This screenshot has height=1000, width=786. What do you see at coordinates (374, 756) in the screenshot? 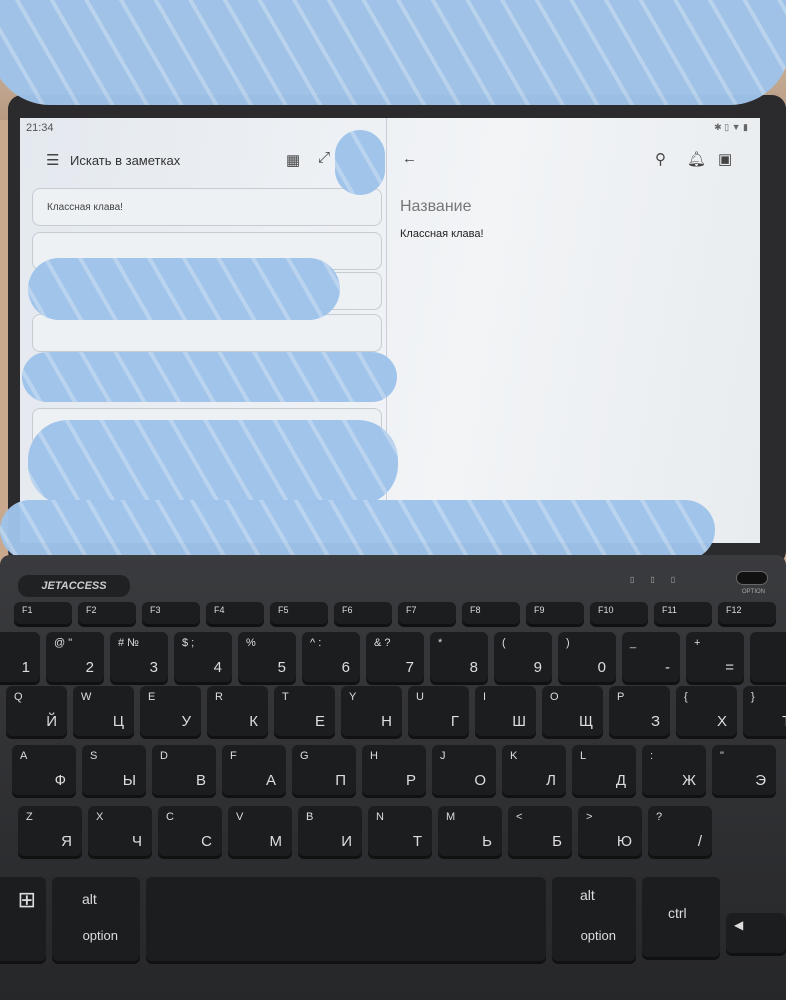
I see `key-legend: H` at bounding box center [374, 756].